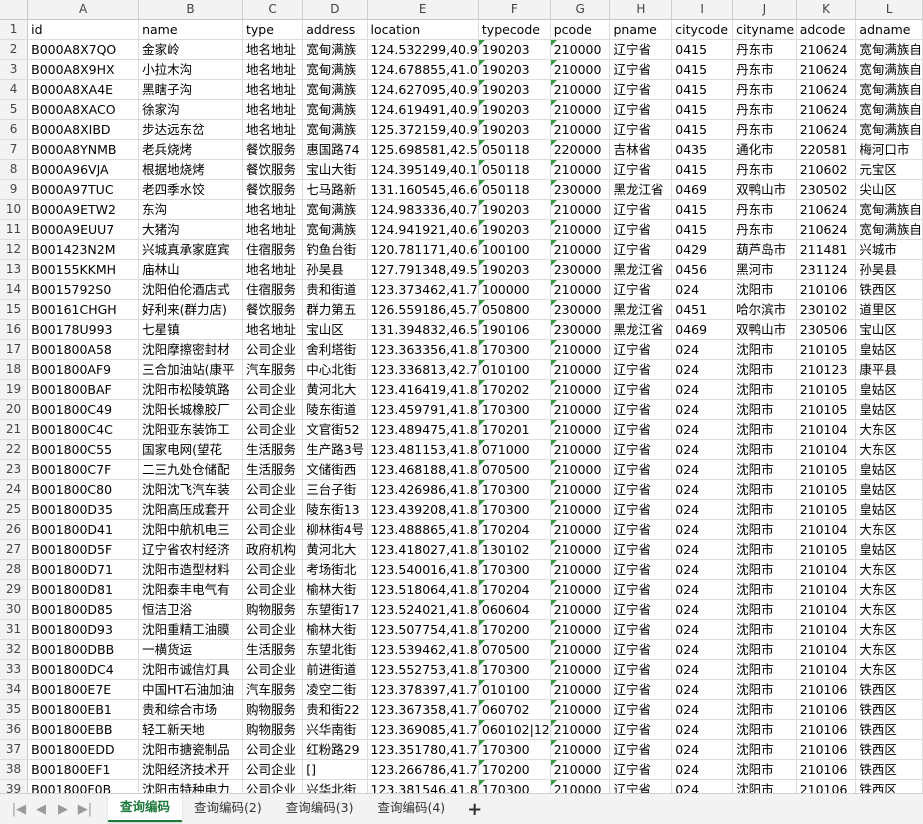 This screenshot has width=923, height=824. What do you see at coordinates (514, 349) in the screenshot?
I see `cell-f: 170300` at bounding box center [514, 349].